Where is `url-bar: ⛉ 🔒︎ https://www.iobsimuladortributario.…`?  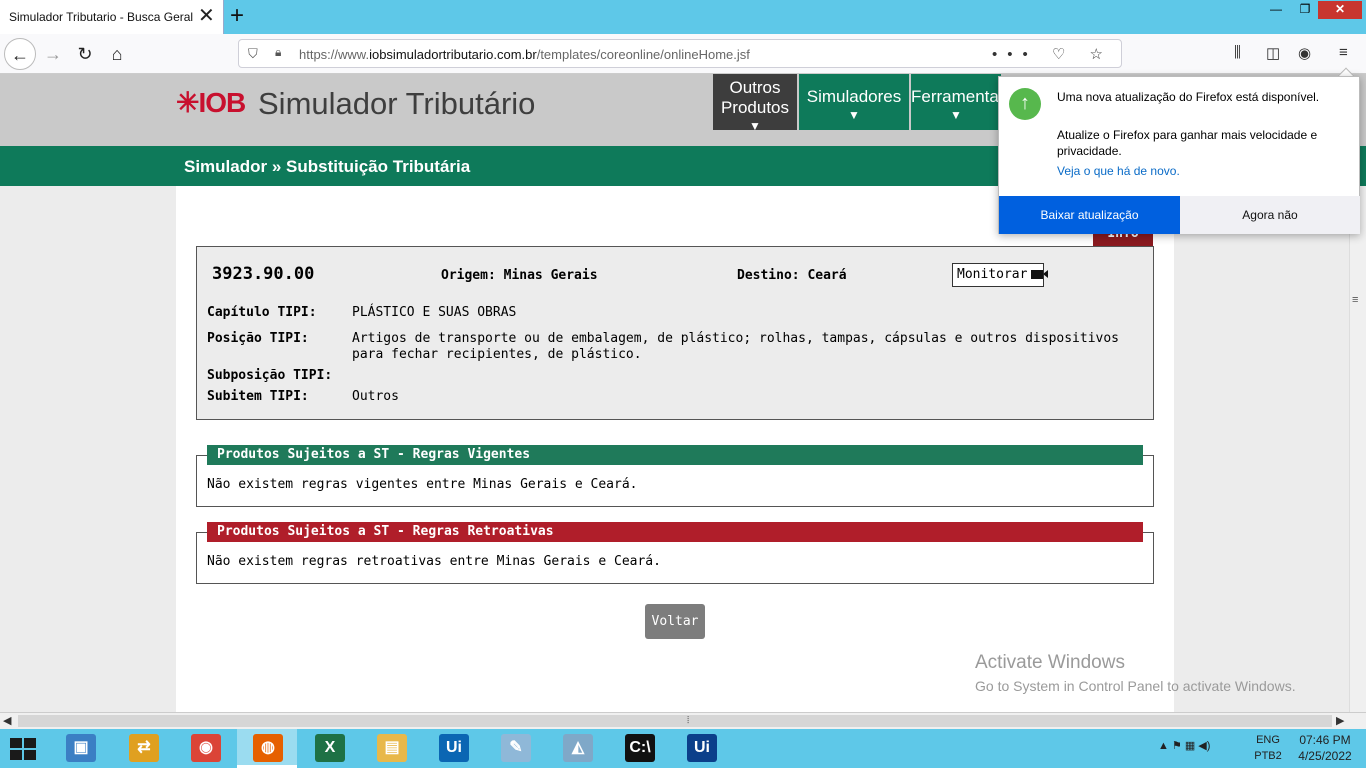
url-bar: ⛉ 🔒︎ https://www.iobsimuladortributario.… is located at coordinates (680, 53).